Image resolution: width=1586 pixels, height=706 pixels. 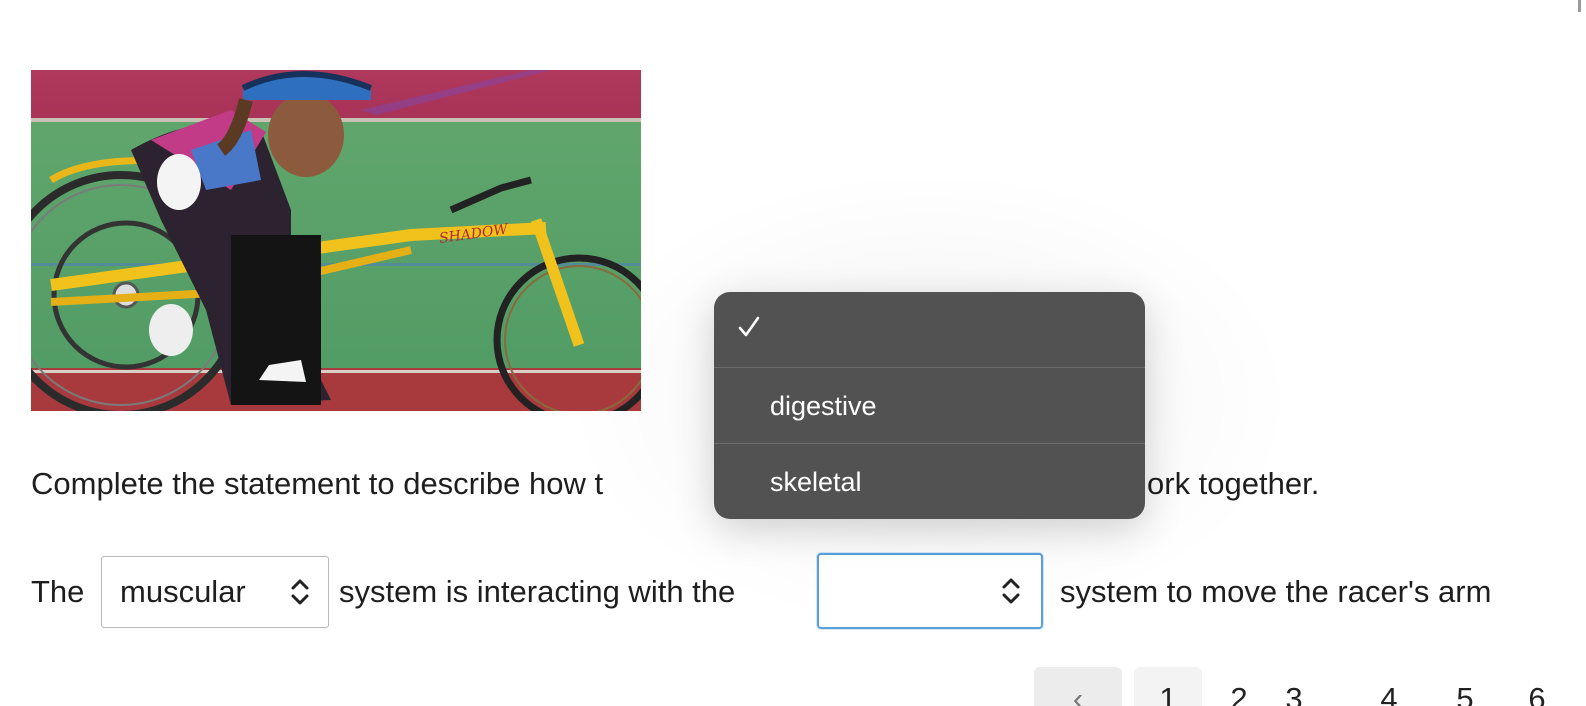 I want to click on select-system-1-value: muscular, so click(x=183, y=591).